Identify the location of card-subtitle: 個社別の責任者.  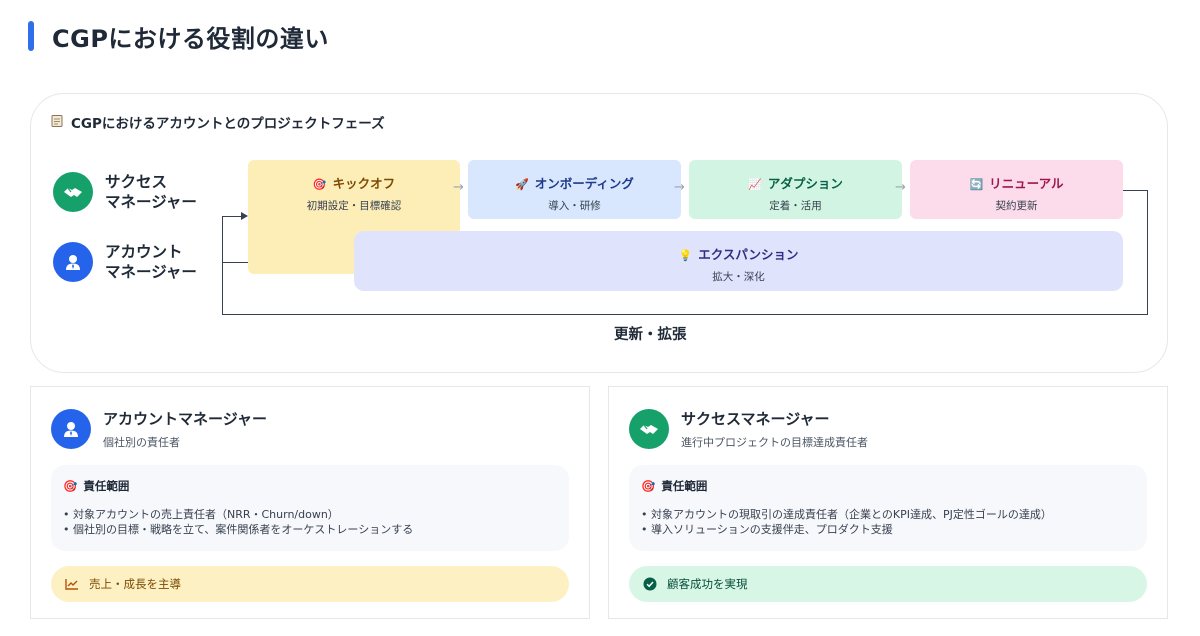
(141, 442).